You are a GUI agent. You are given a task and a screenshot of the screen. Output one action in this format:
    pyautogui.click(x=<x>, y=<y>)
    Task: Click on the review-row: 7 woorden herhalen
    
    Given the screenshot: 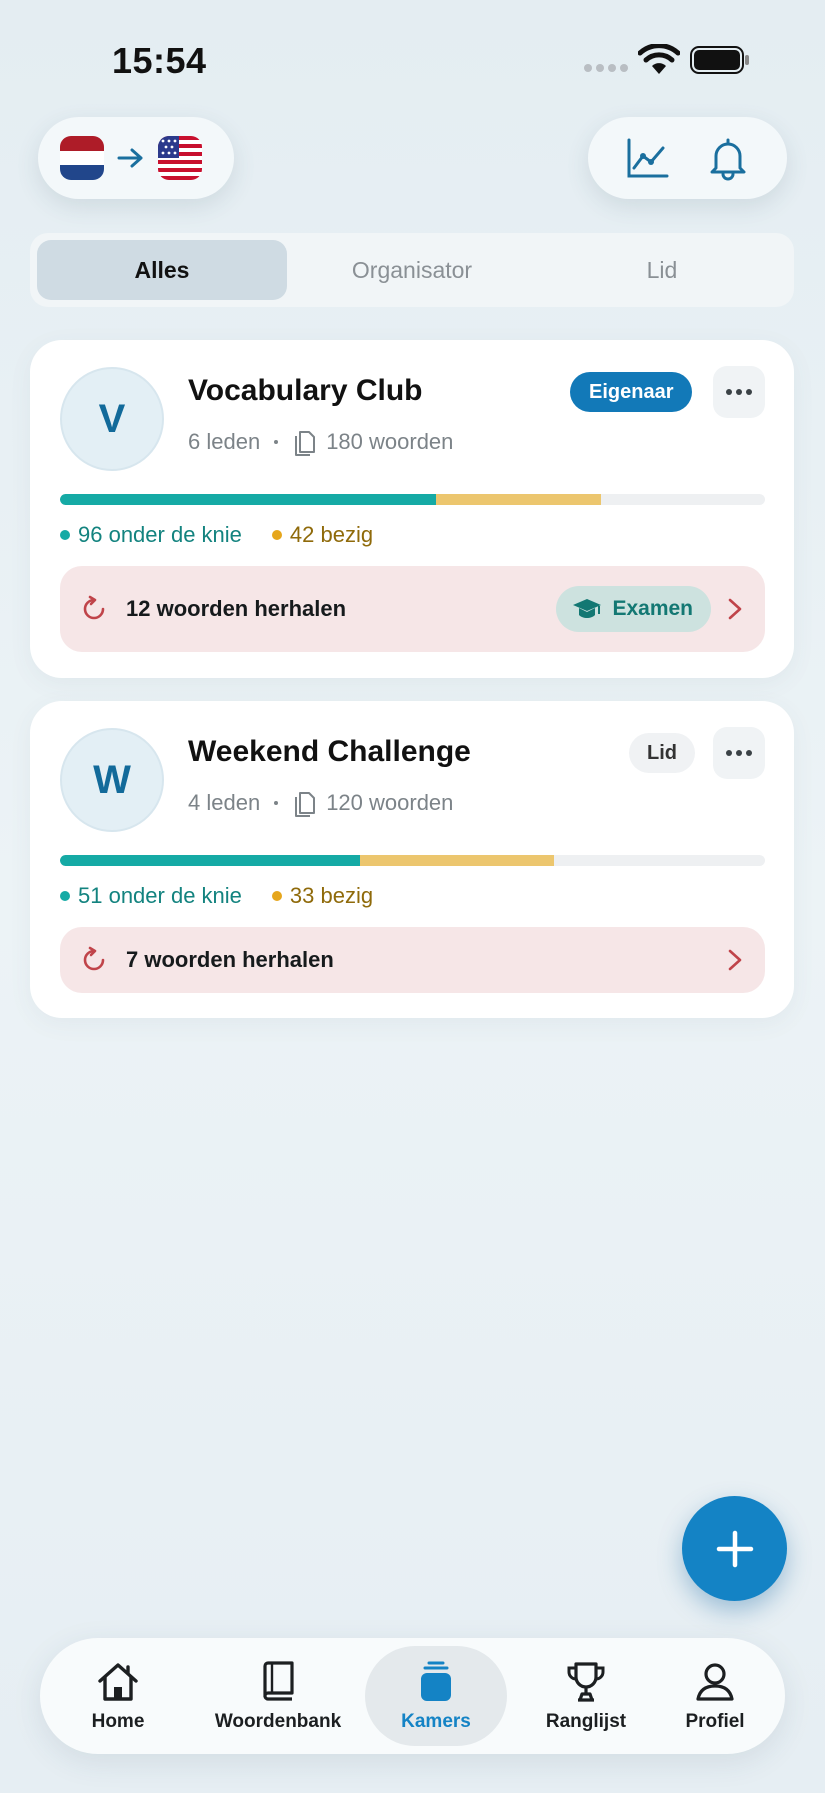 What is the action you would take?
    pyautogui.click(x=412, y=960)
    